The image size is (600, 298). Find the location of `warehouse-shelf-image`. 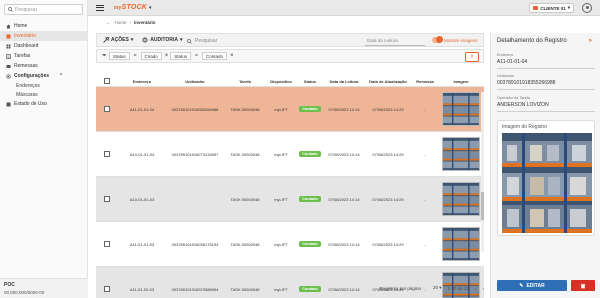

warehouse-shelf-image is located at coordinates (547, 183).